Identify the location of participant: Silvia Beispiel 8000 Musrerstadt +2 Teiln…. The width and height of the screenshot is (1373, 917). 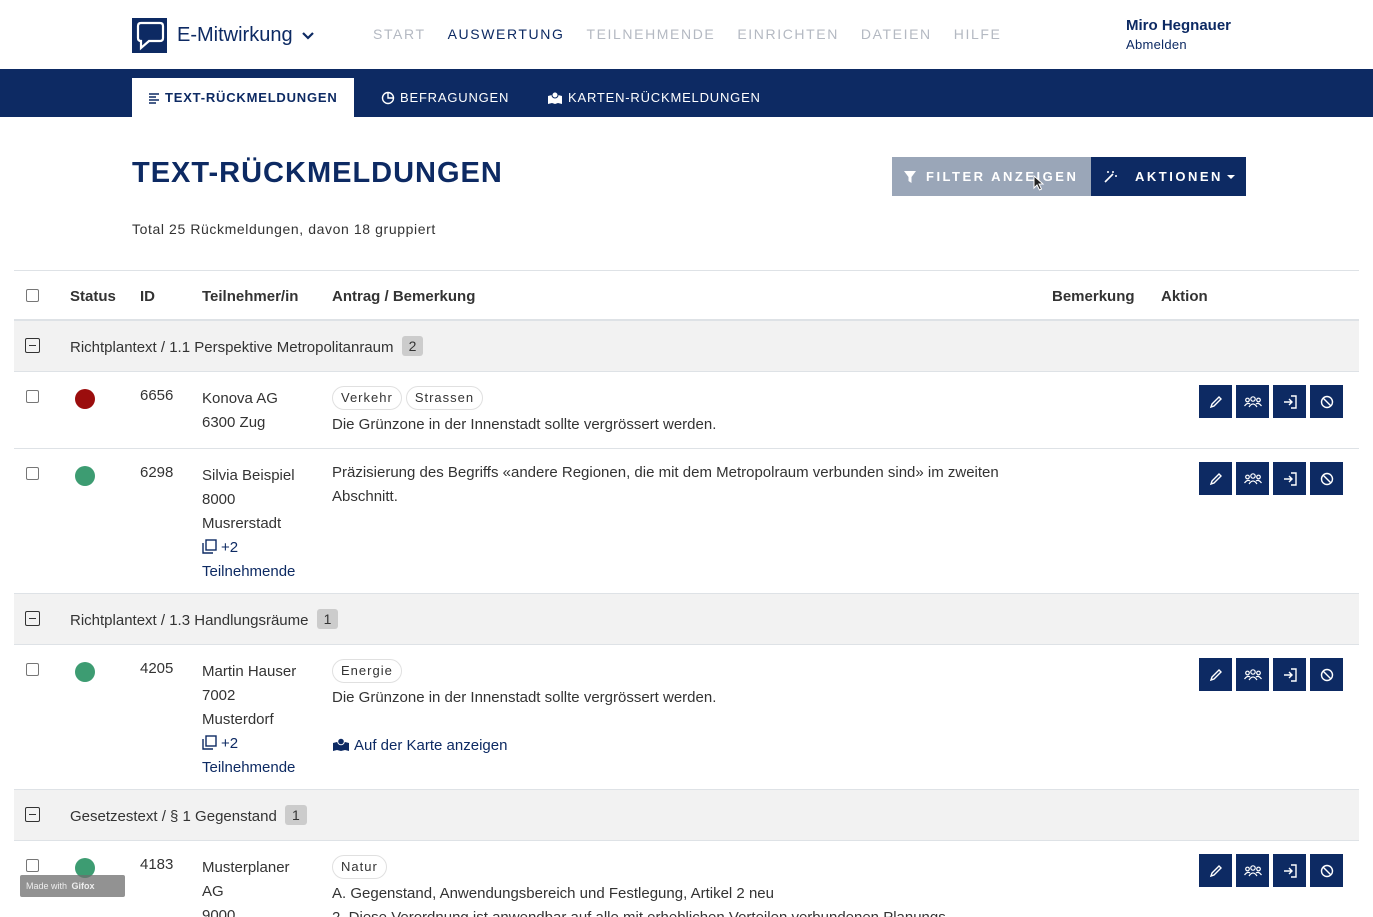
(259, 524).